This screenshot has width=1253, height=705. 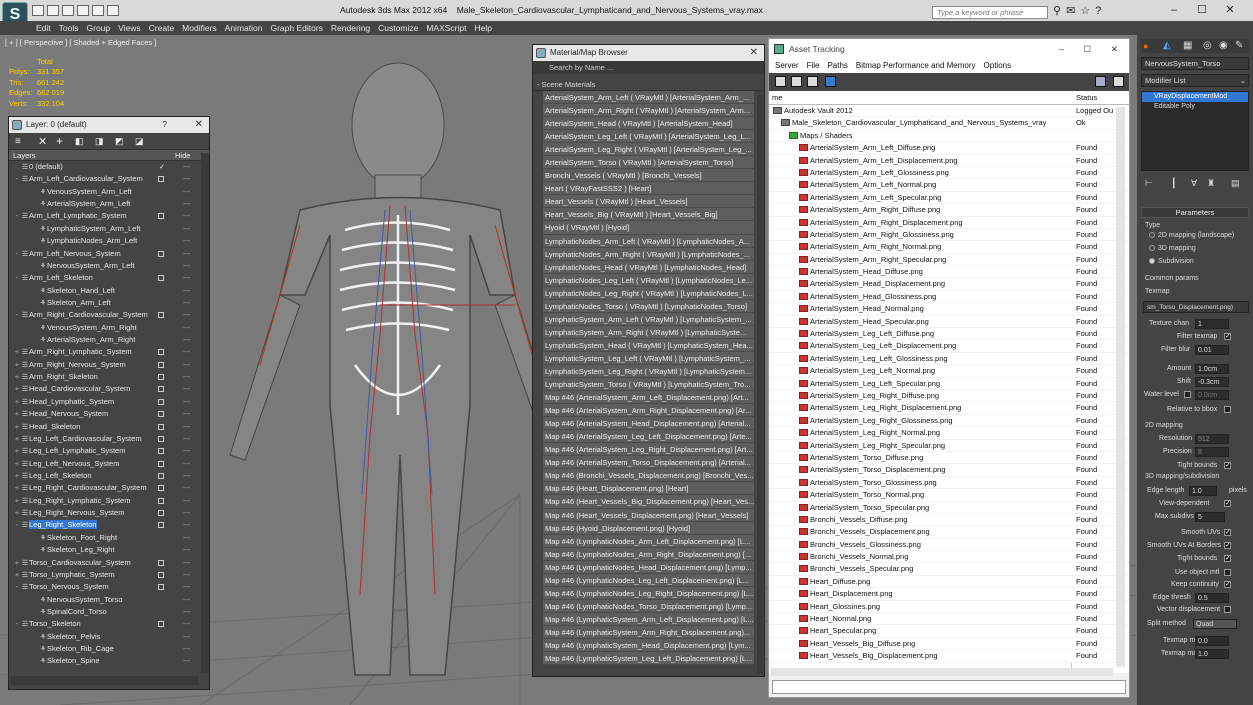 I want to click on layer-row: + ☰Head_Nervous_System ---, so click(x=111, y=414).